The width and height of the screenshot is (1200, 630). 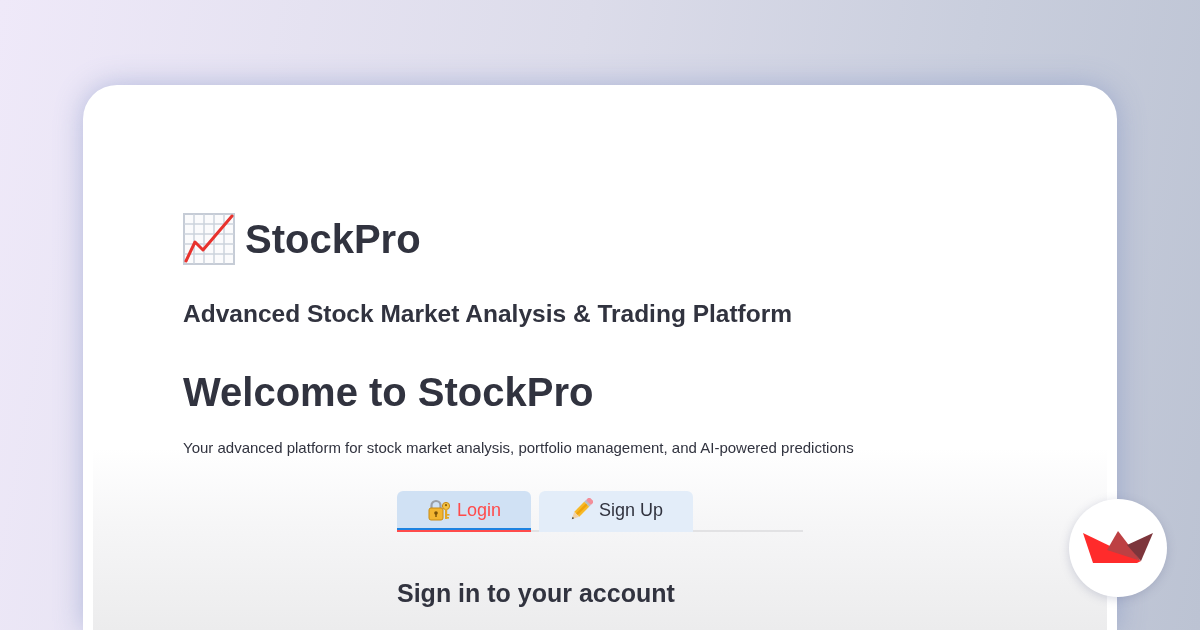 What do you see at coordinates (616, 511) in the screenshot?
I see `tab: Sign Up` at bounding box center [616, 511].